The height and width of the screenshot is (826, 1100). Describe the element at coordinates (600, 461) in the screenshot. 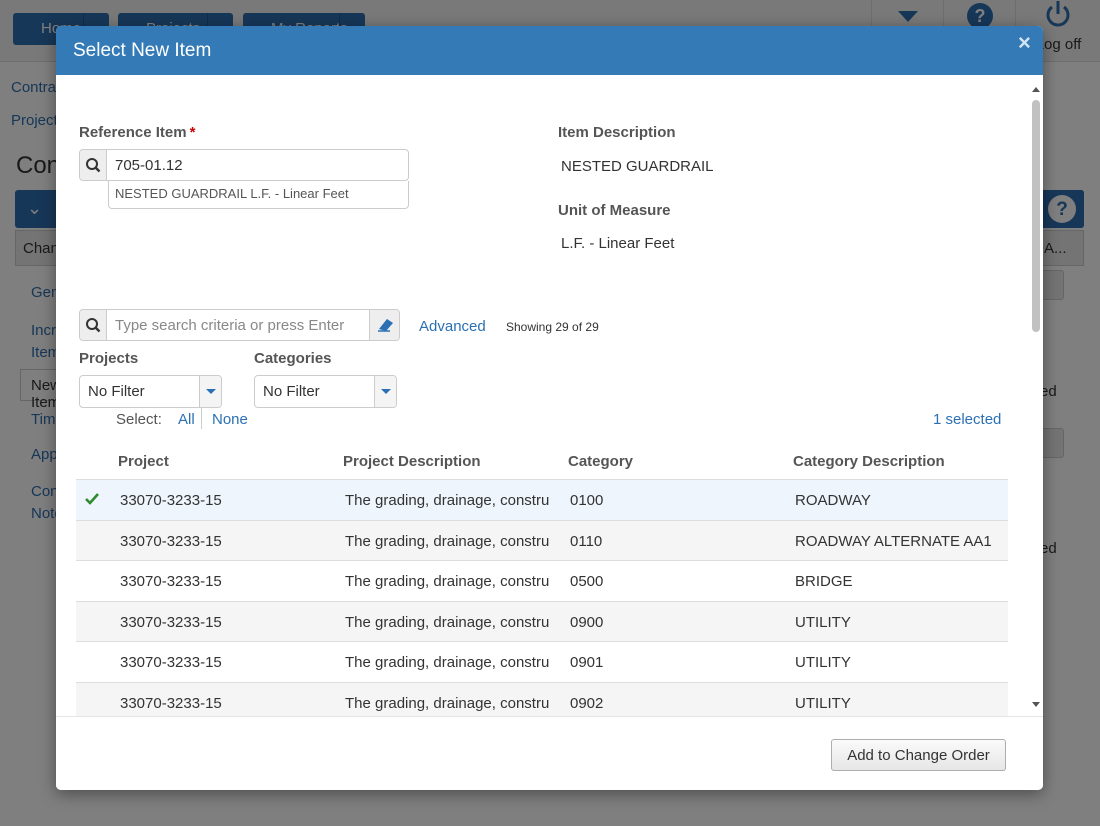

I see `column-category: Category` at that location.